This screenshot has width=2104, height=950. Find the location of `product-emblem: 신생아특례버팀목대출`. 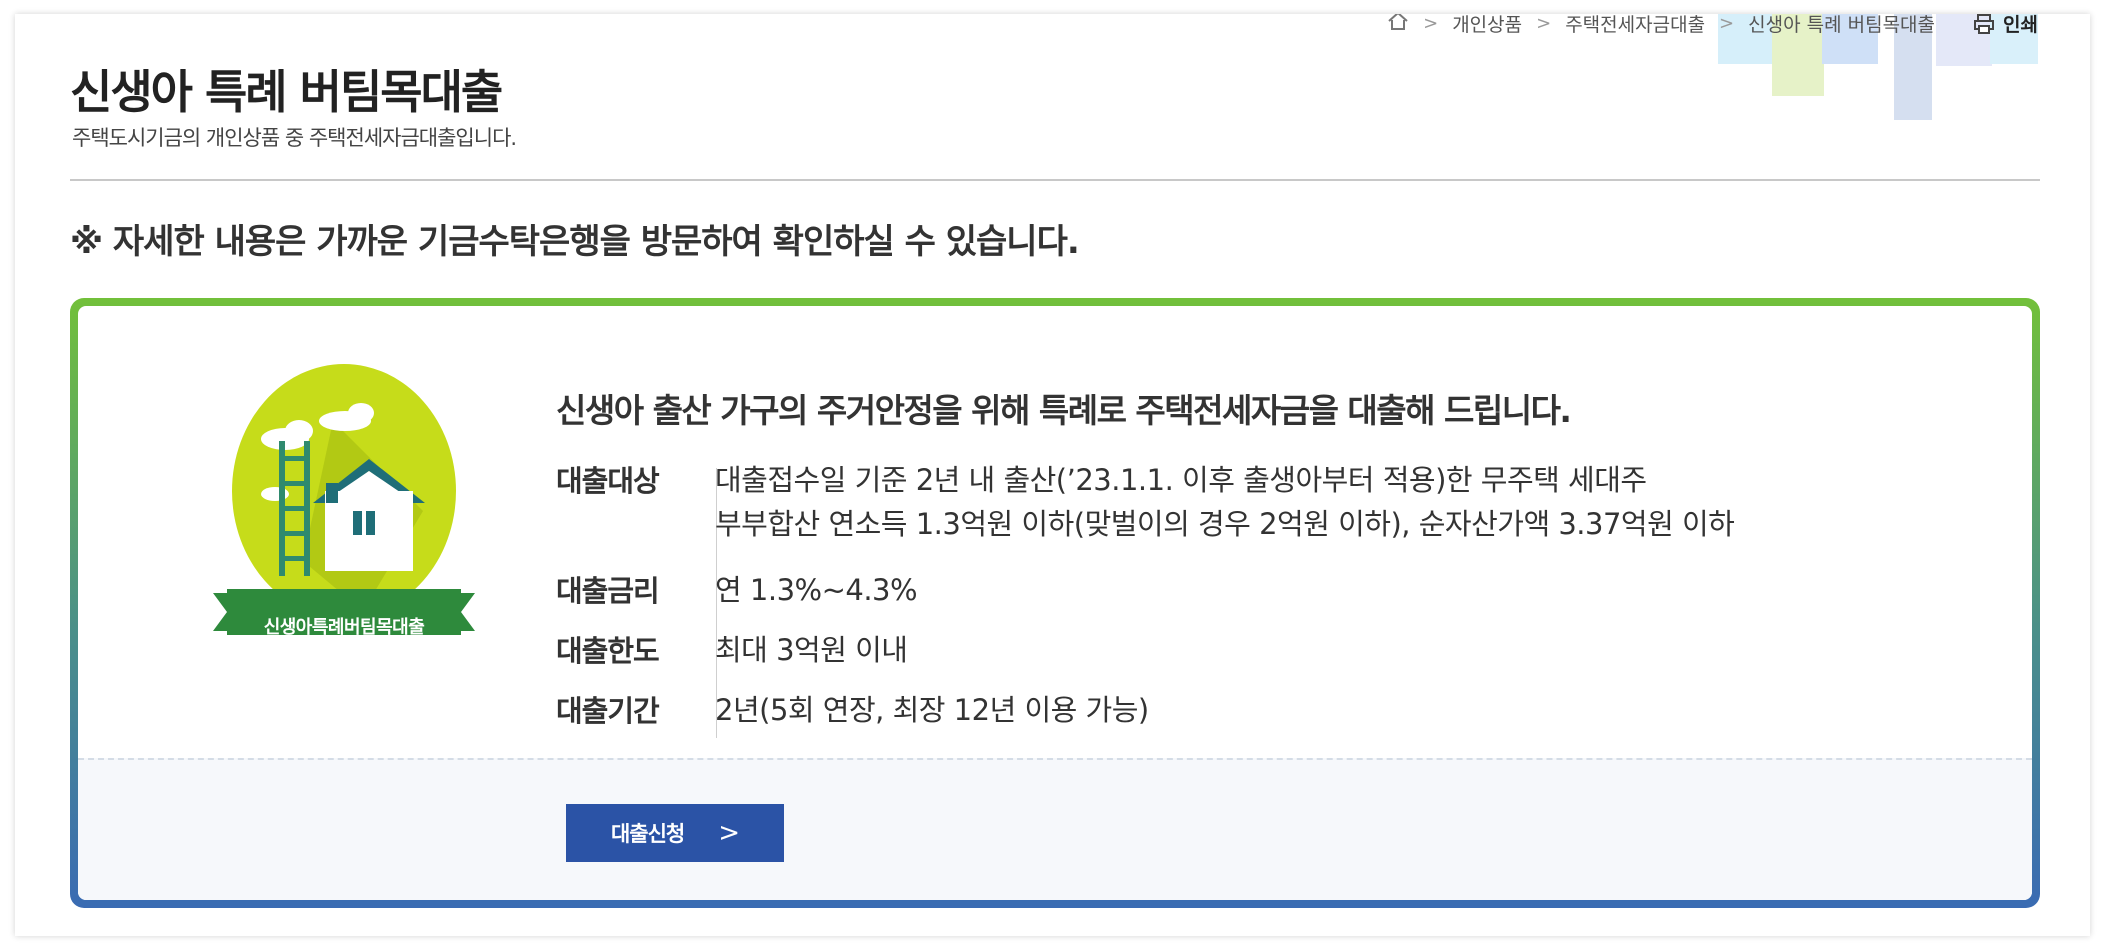

product-emblem: 신생아특례버팀목대출 is located at coordinates (344, 502).